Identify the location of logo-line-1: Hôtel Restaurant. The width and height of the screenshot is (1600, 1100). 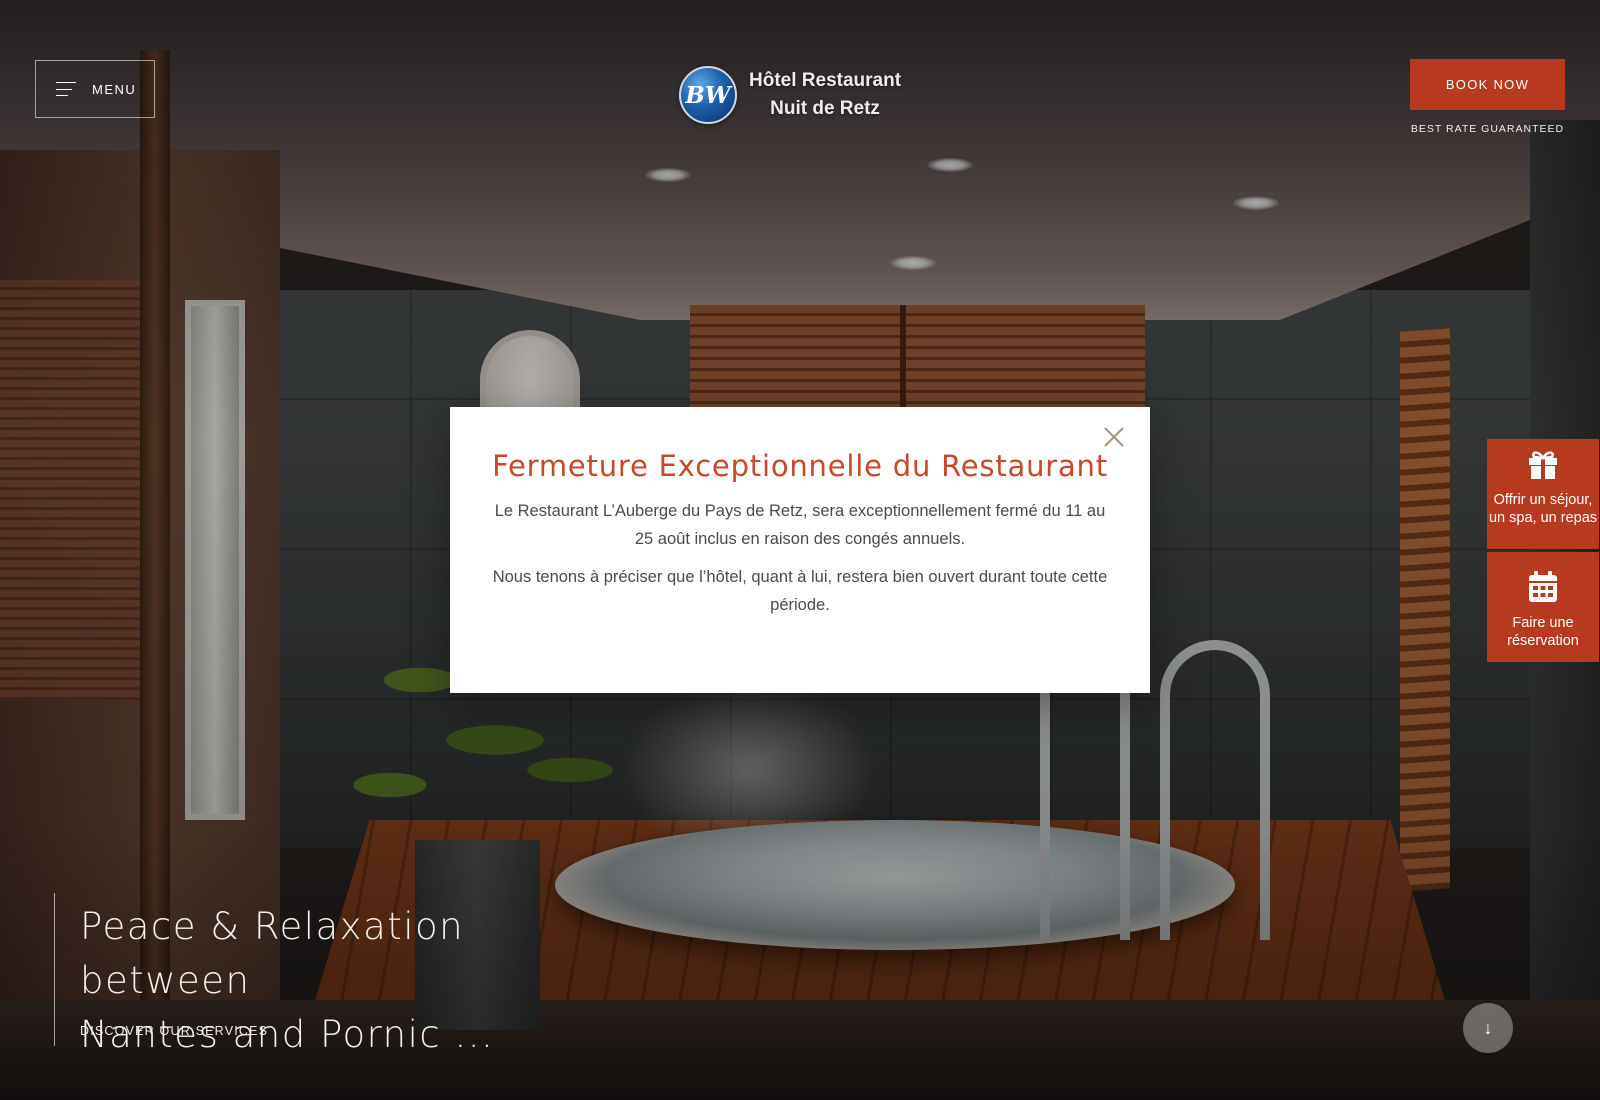
(825, 80).